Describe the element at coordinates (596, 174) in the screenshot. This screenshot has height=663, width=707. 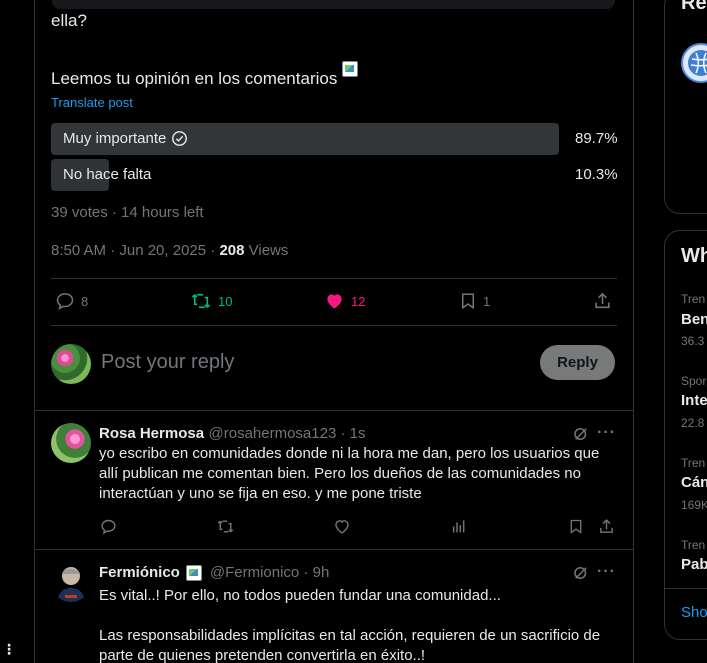
I see `poll-option-2-percent: 10.3%` at that location.